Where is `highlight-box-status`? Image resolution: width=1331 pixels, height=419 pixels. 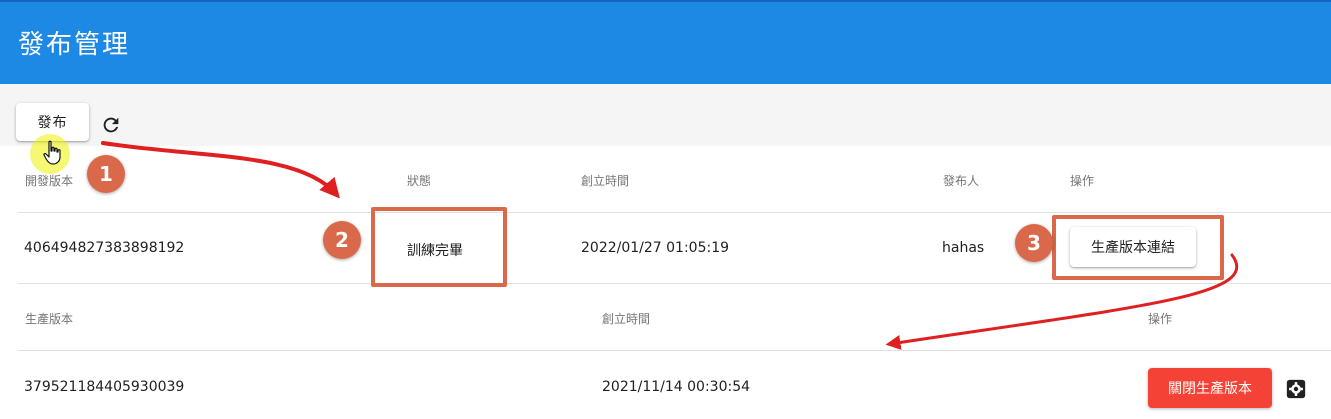
highlight-box-status is located at coordinates (439, 247).